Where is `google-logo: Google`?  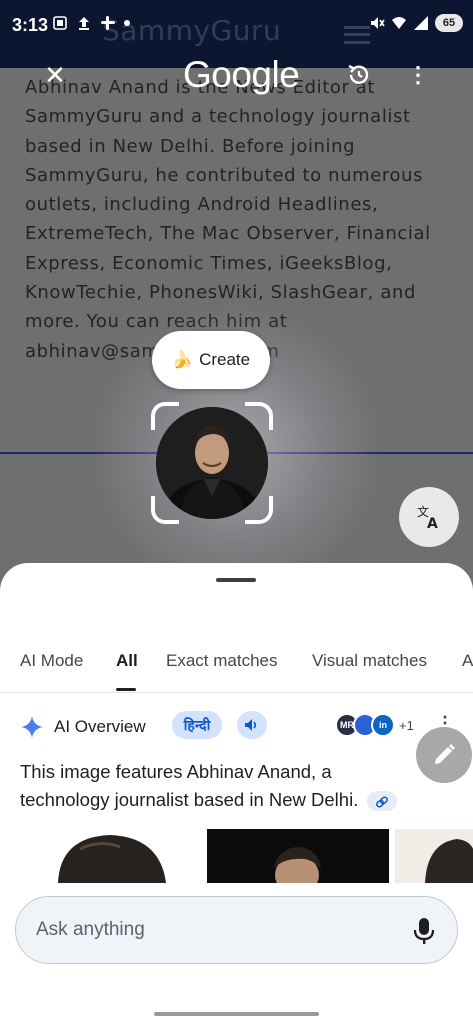 google-logo: Google is located at coordinates (241, 74).